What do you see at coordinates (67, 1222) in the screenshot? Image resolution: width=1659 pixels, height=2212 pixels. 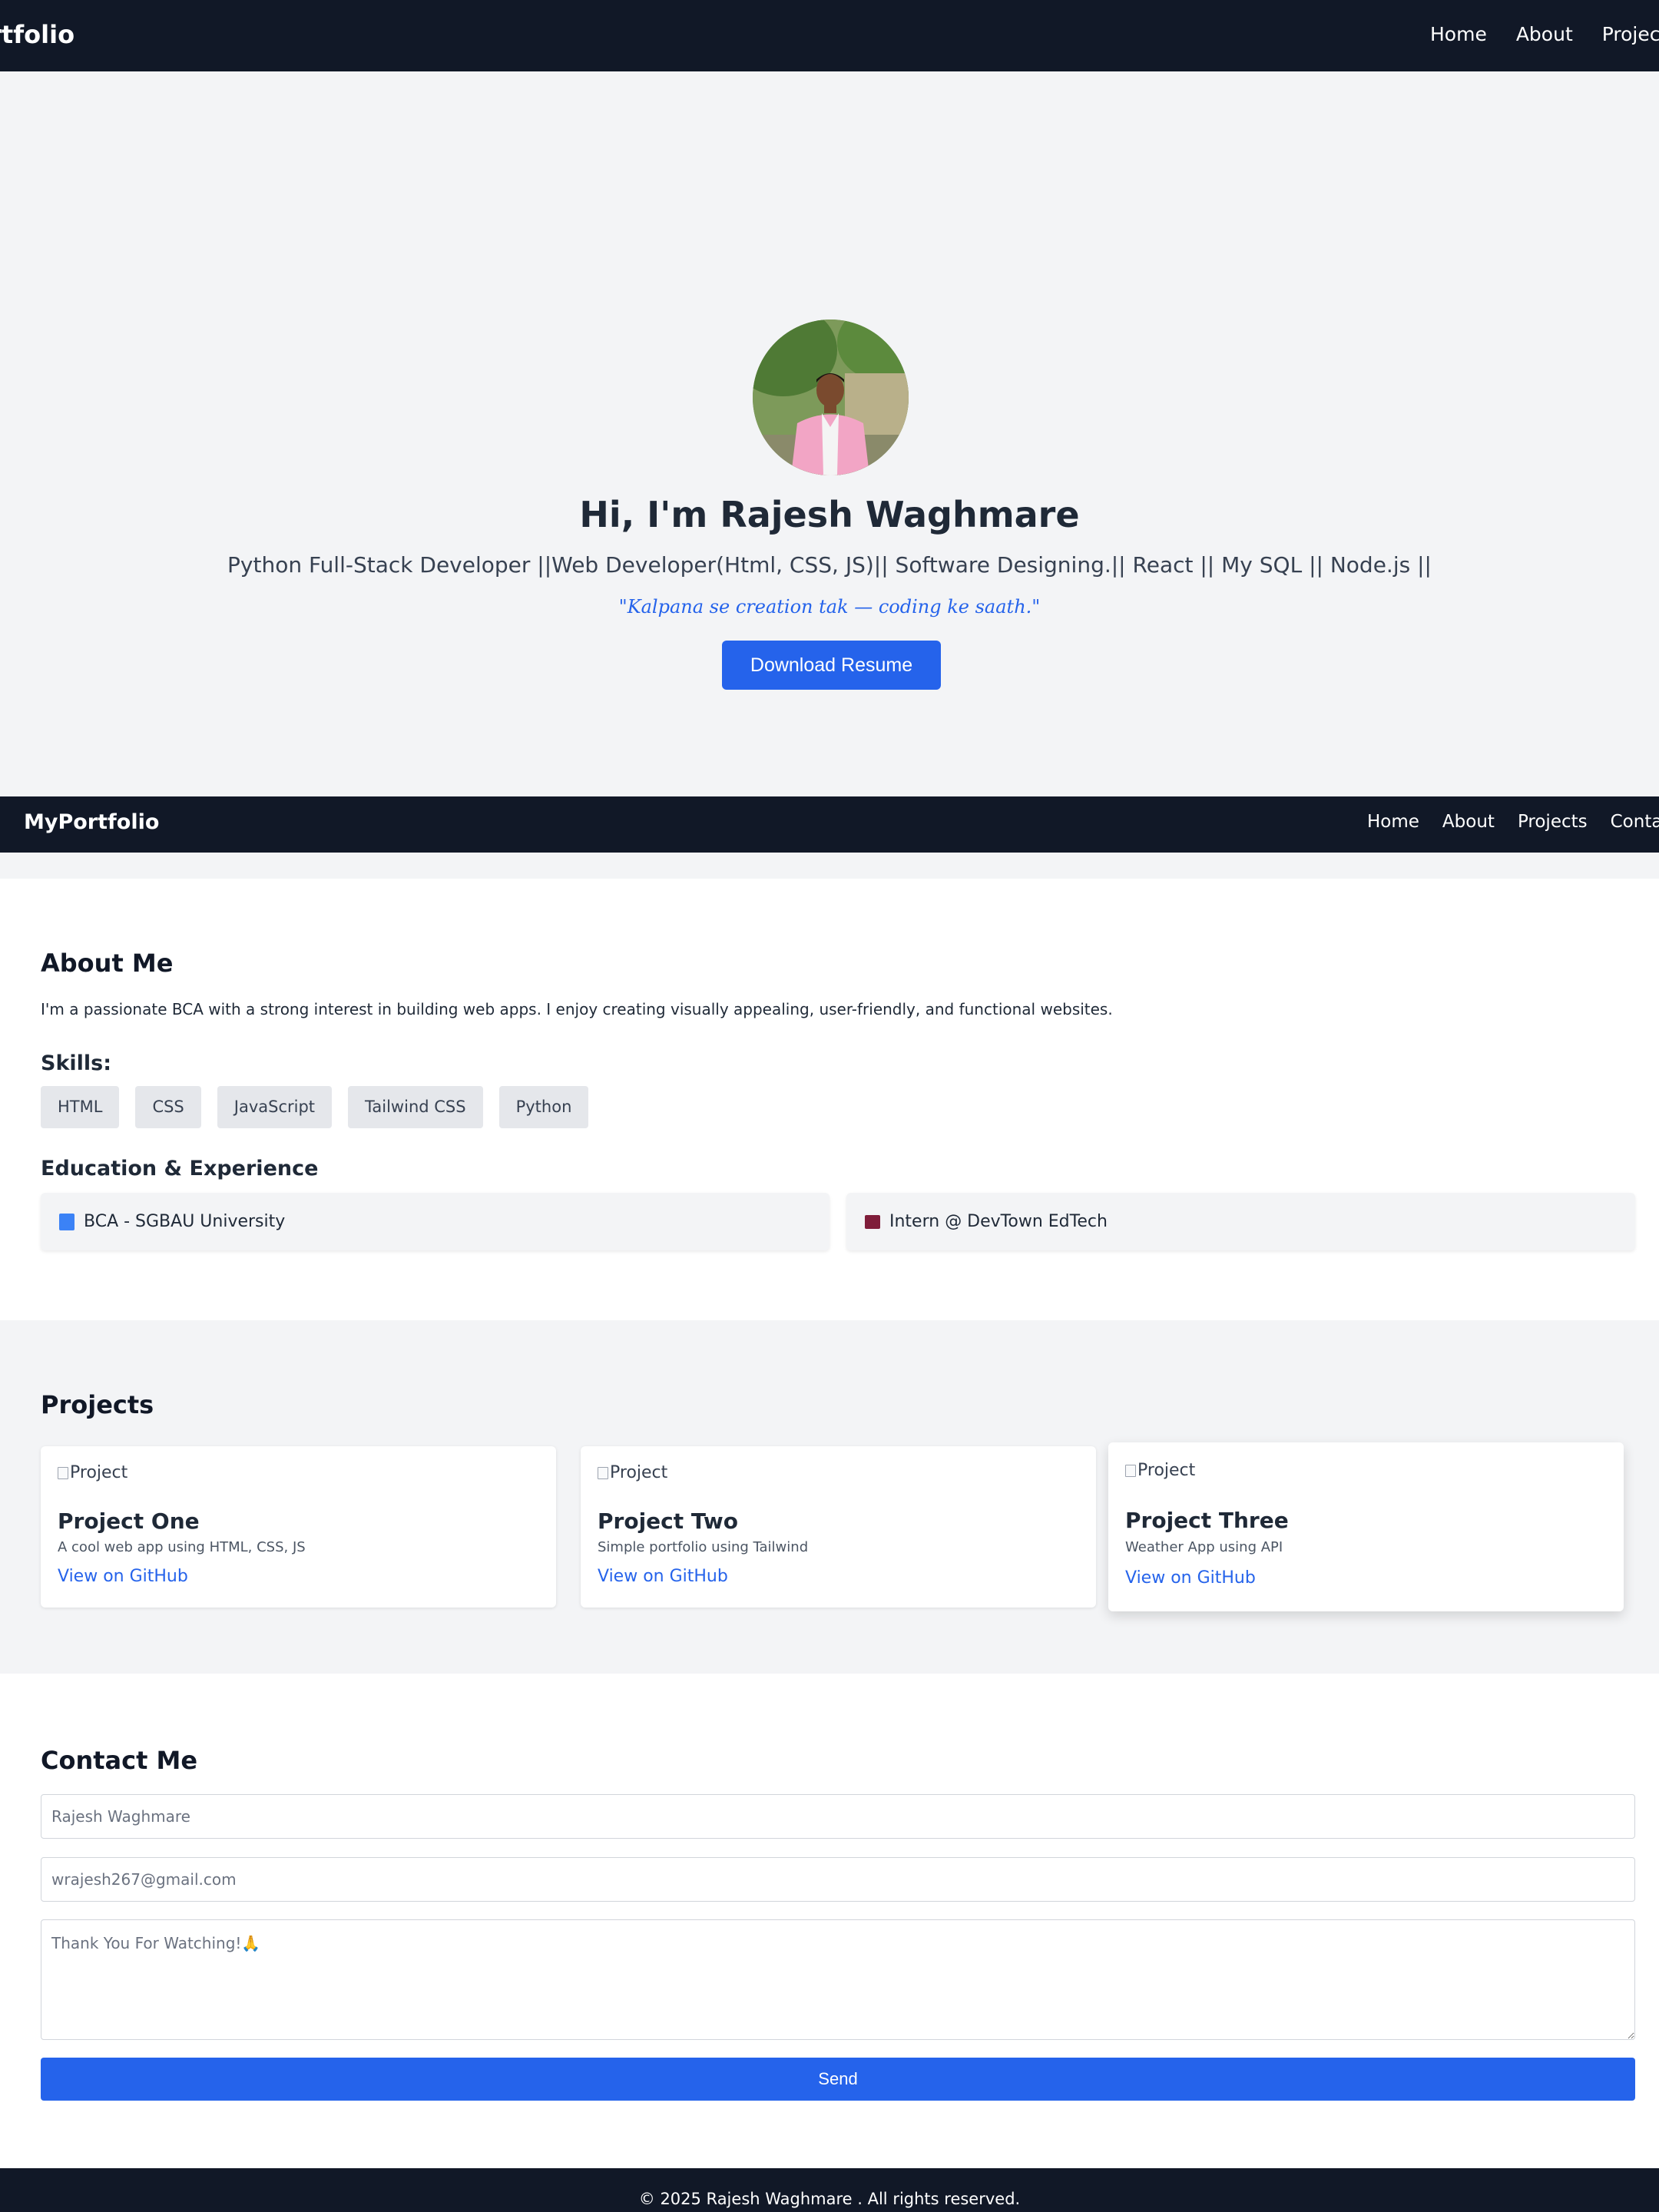 I see `book-icon` at bounding box center [67, 1222].